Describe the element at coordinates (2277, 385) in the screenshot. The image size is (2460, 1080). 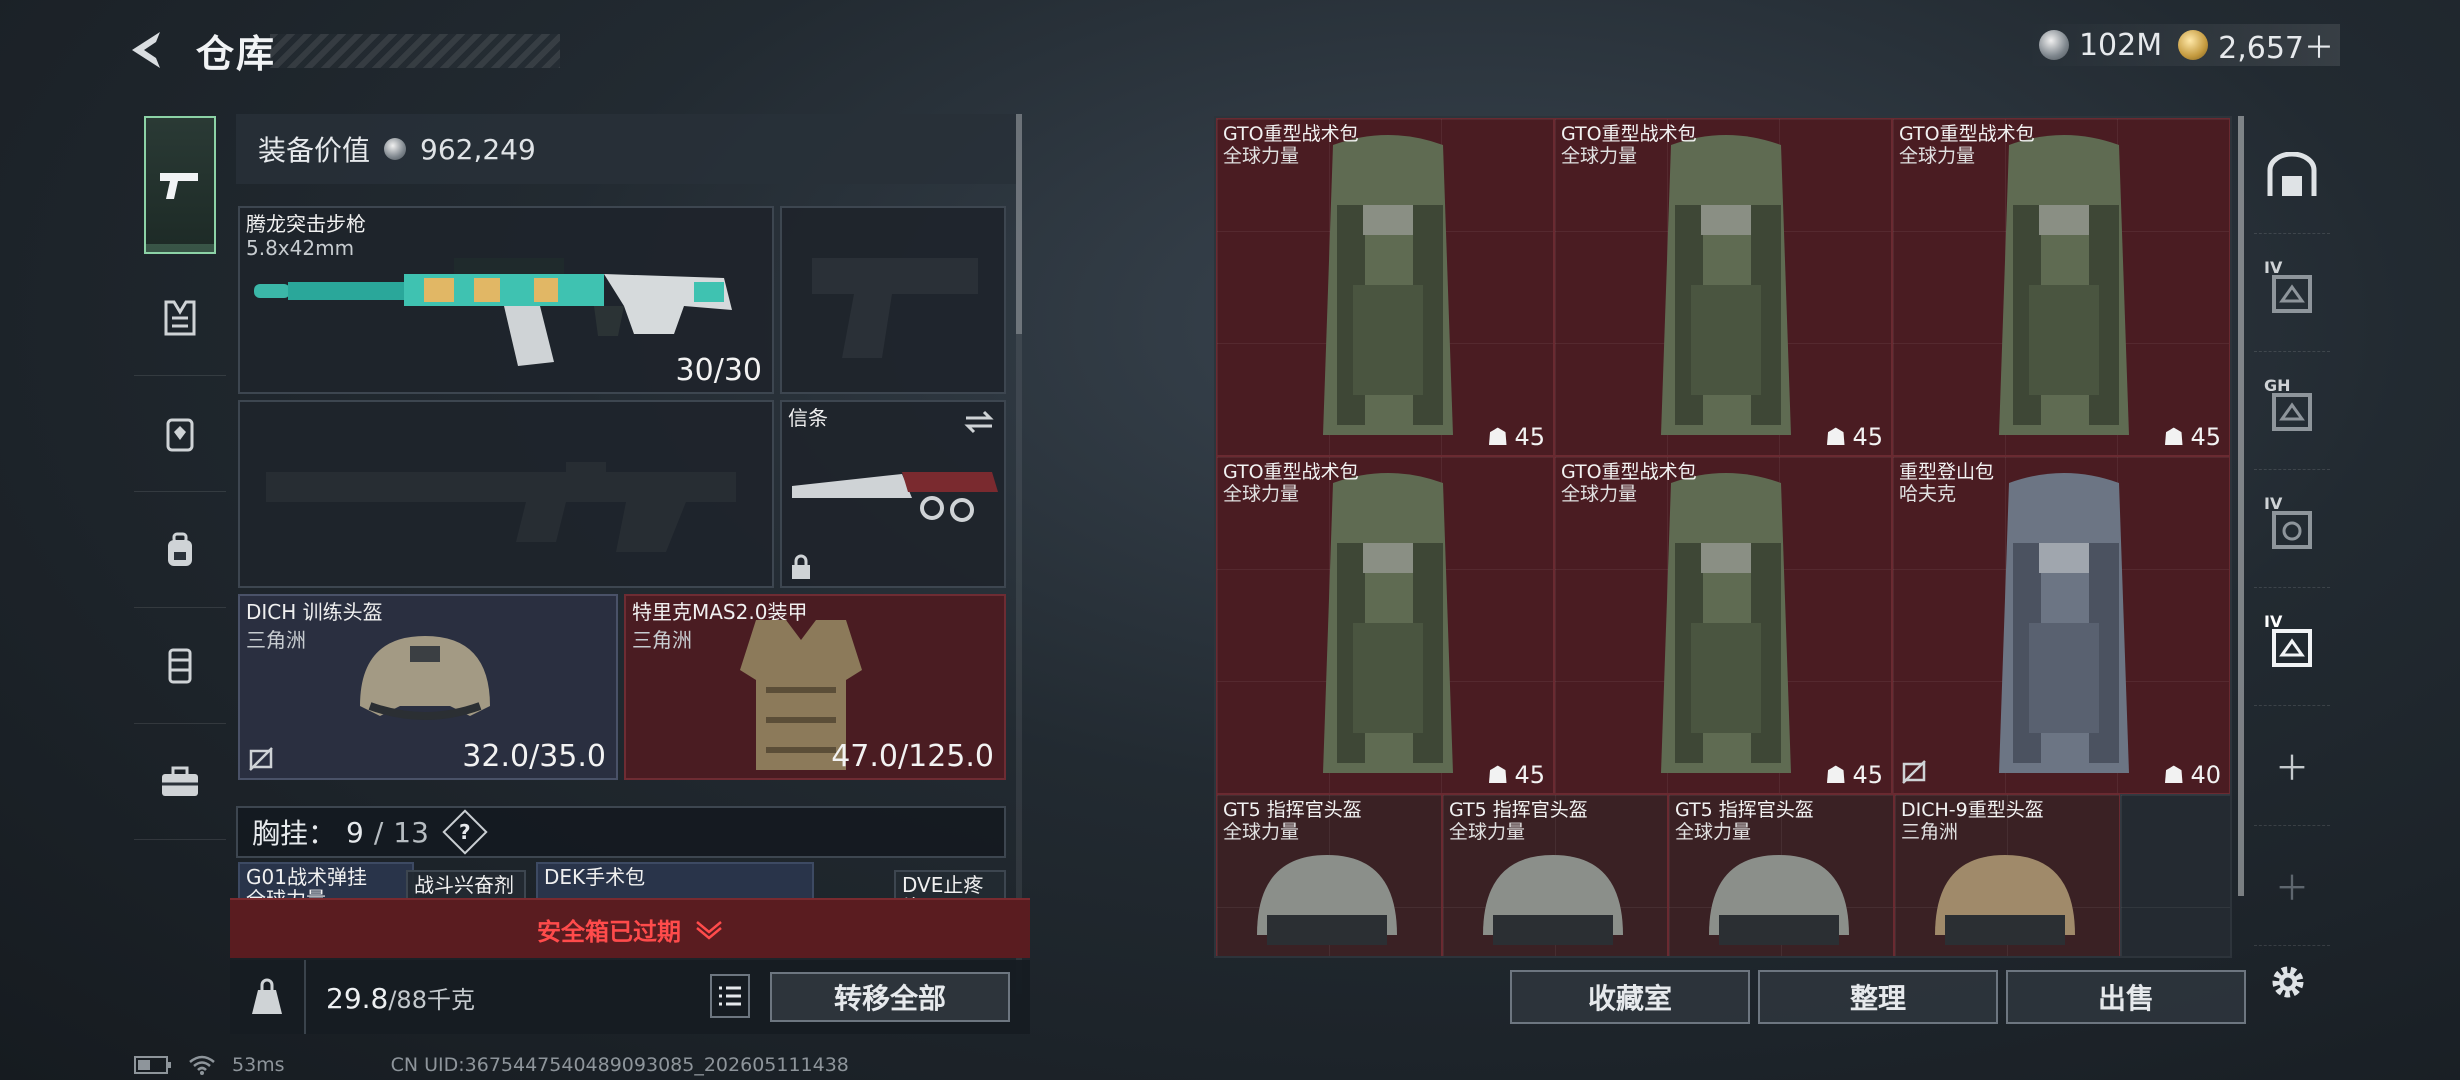
I see `tab-level: GH` at that location.